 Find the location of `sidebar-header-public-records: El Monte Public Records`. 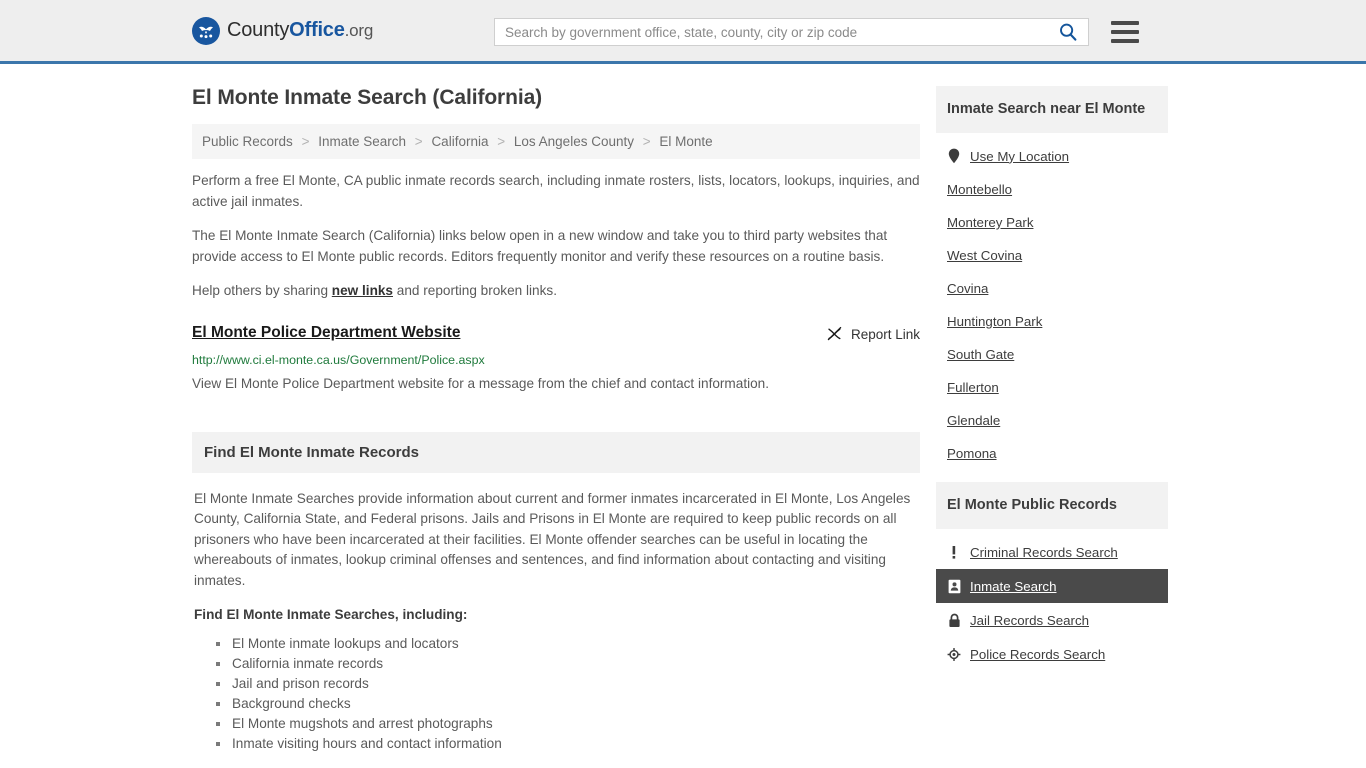

sidebar-header-public-records: El Monte Public Records is located at coordinates (1052, 505).